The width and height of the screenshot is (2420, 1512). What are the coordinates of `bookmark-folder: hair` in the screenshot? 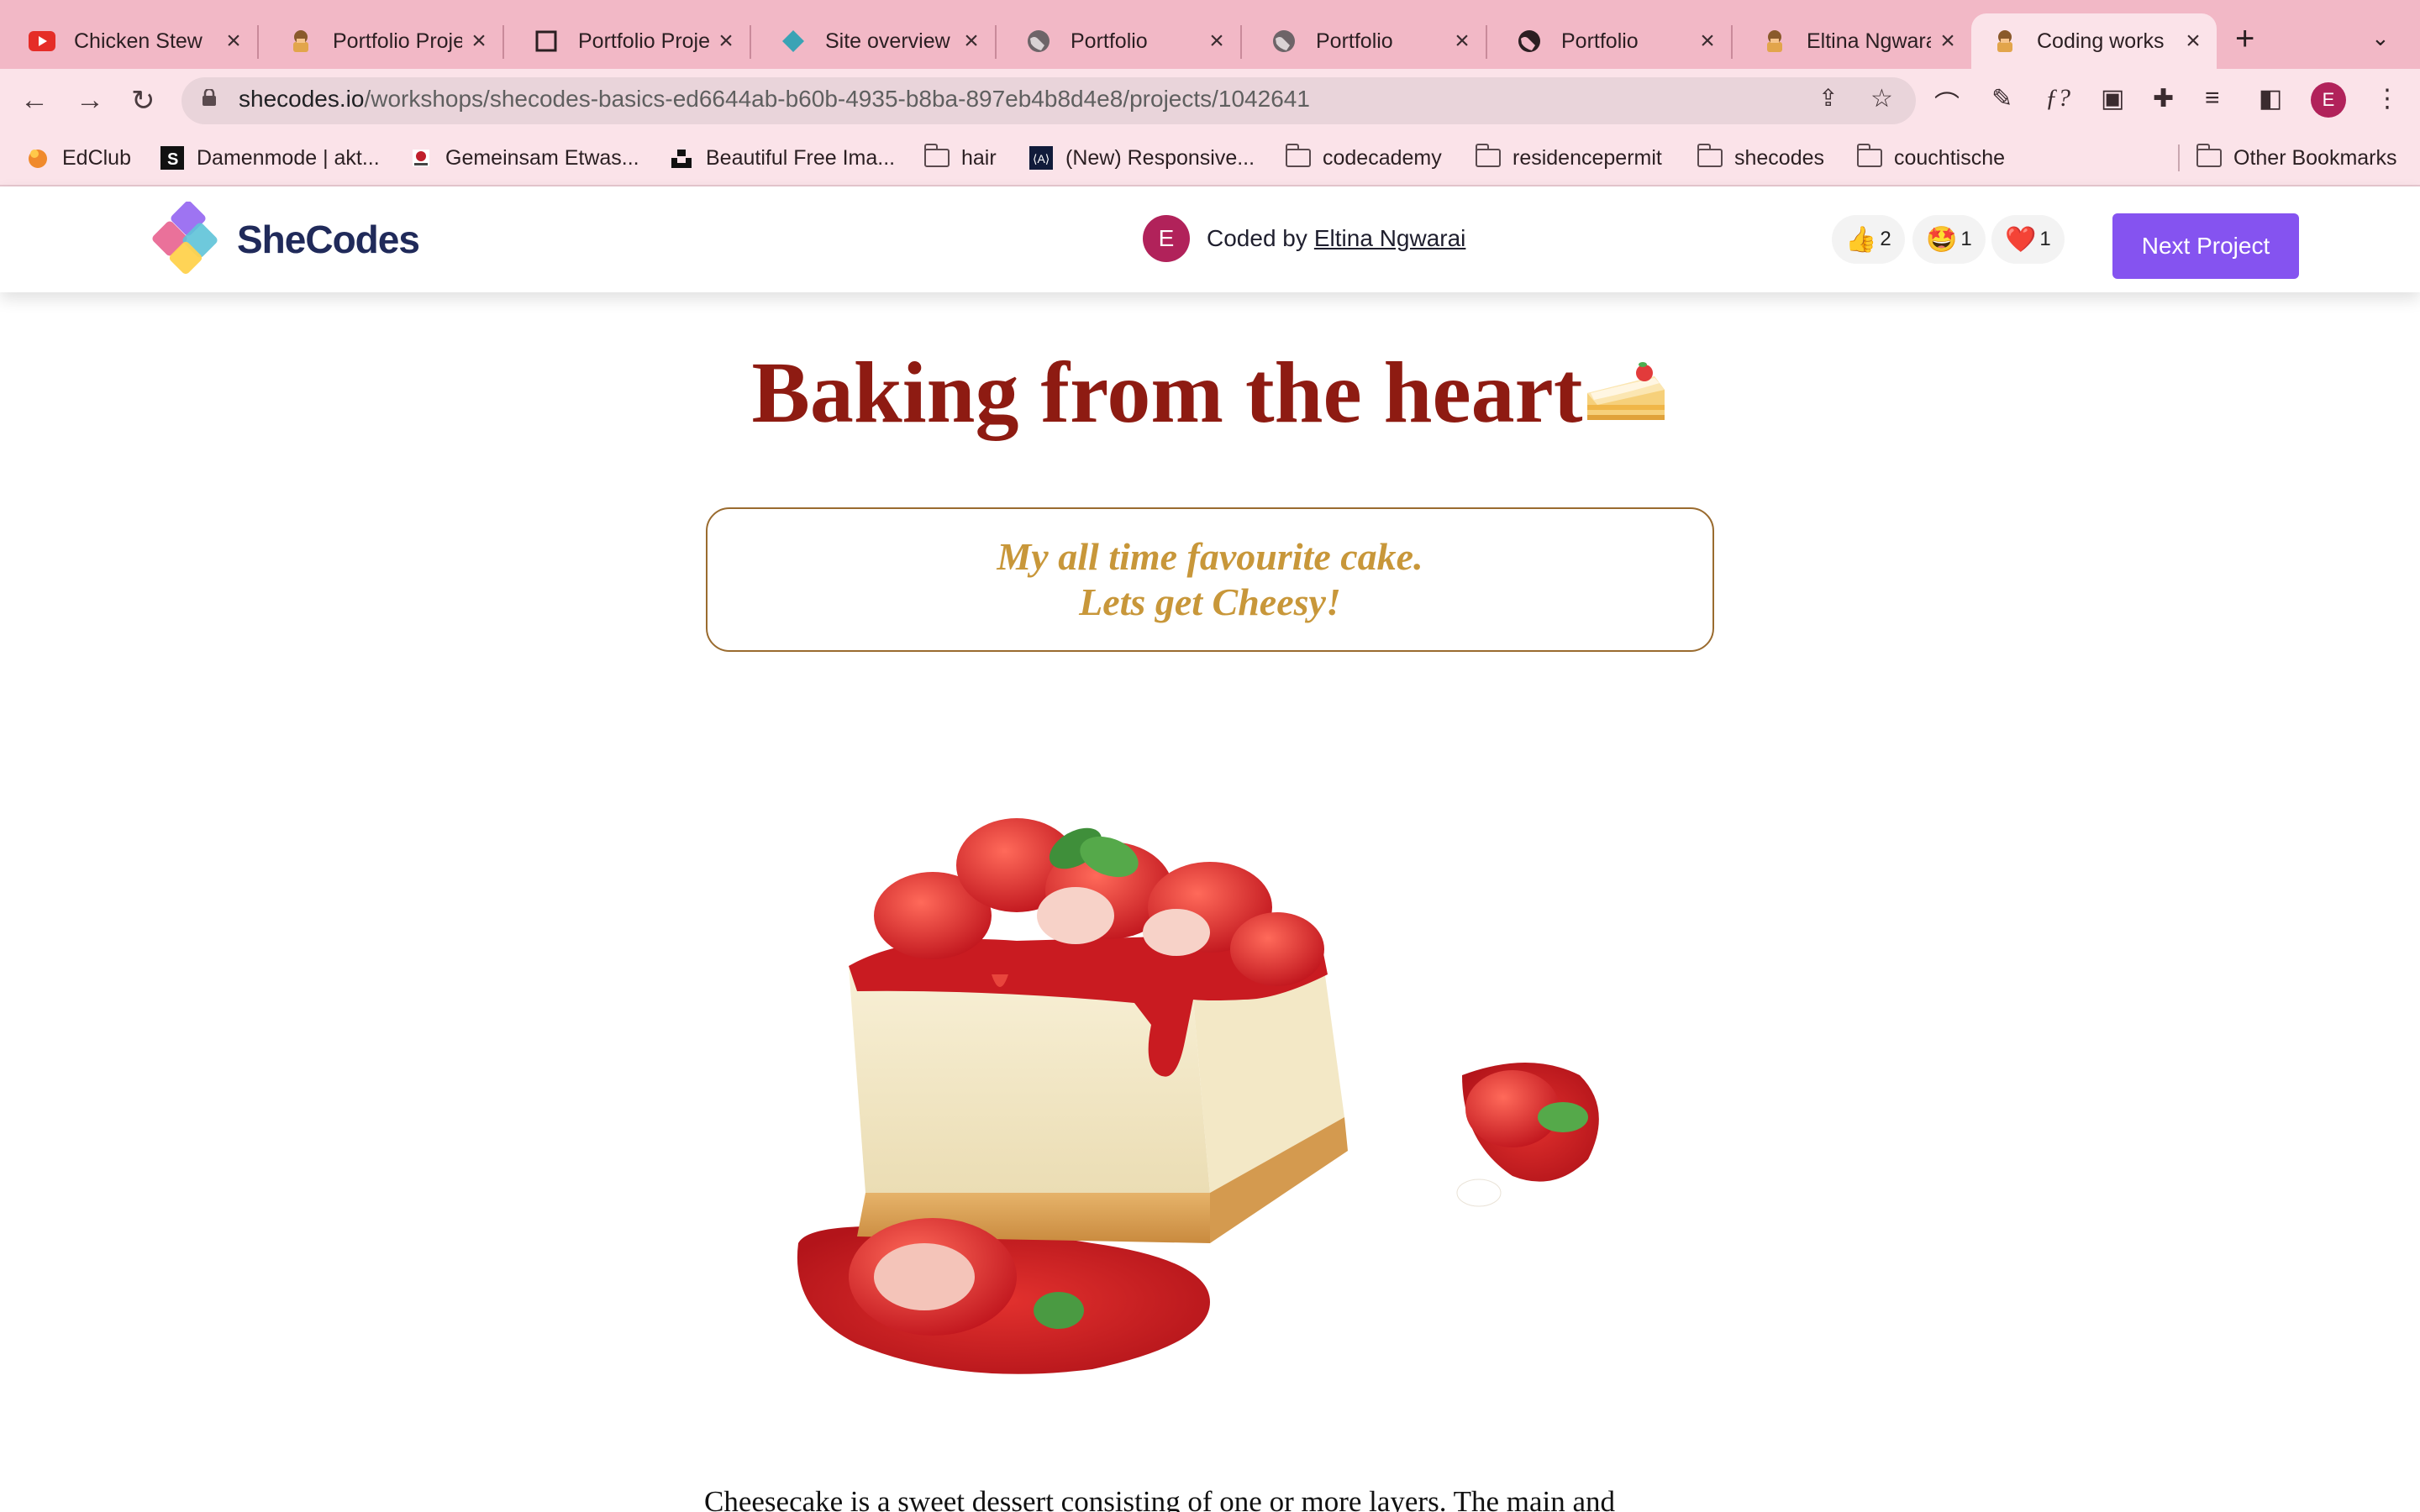 It's located at (960, 158).